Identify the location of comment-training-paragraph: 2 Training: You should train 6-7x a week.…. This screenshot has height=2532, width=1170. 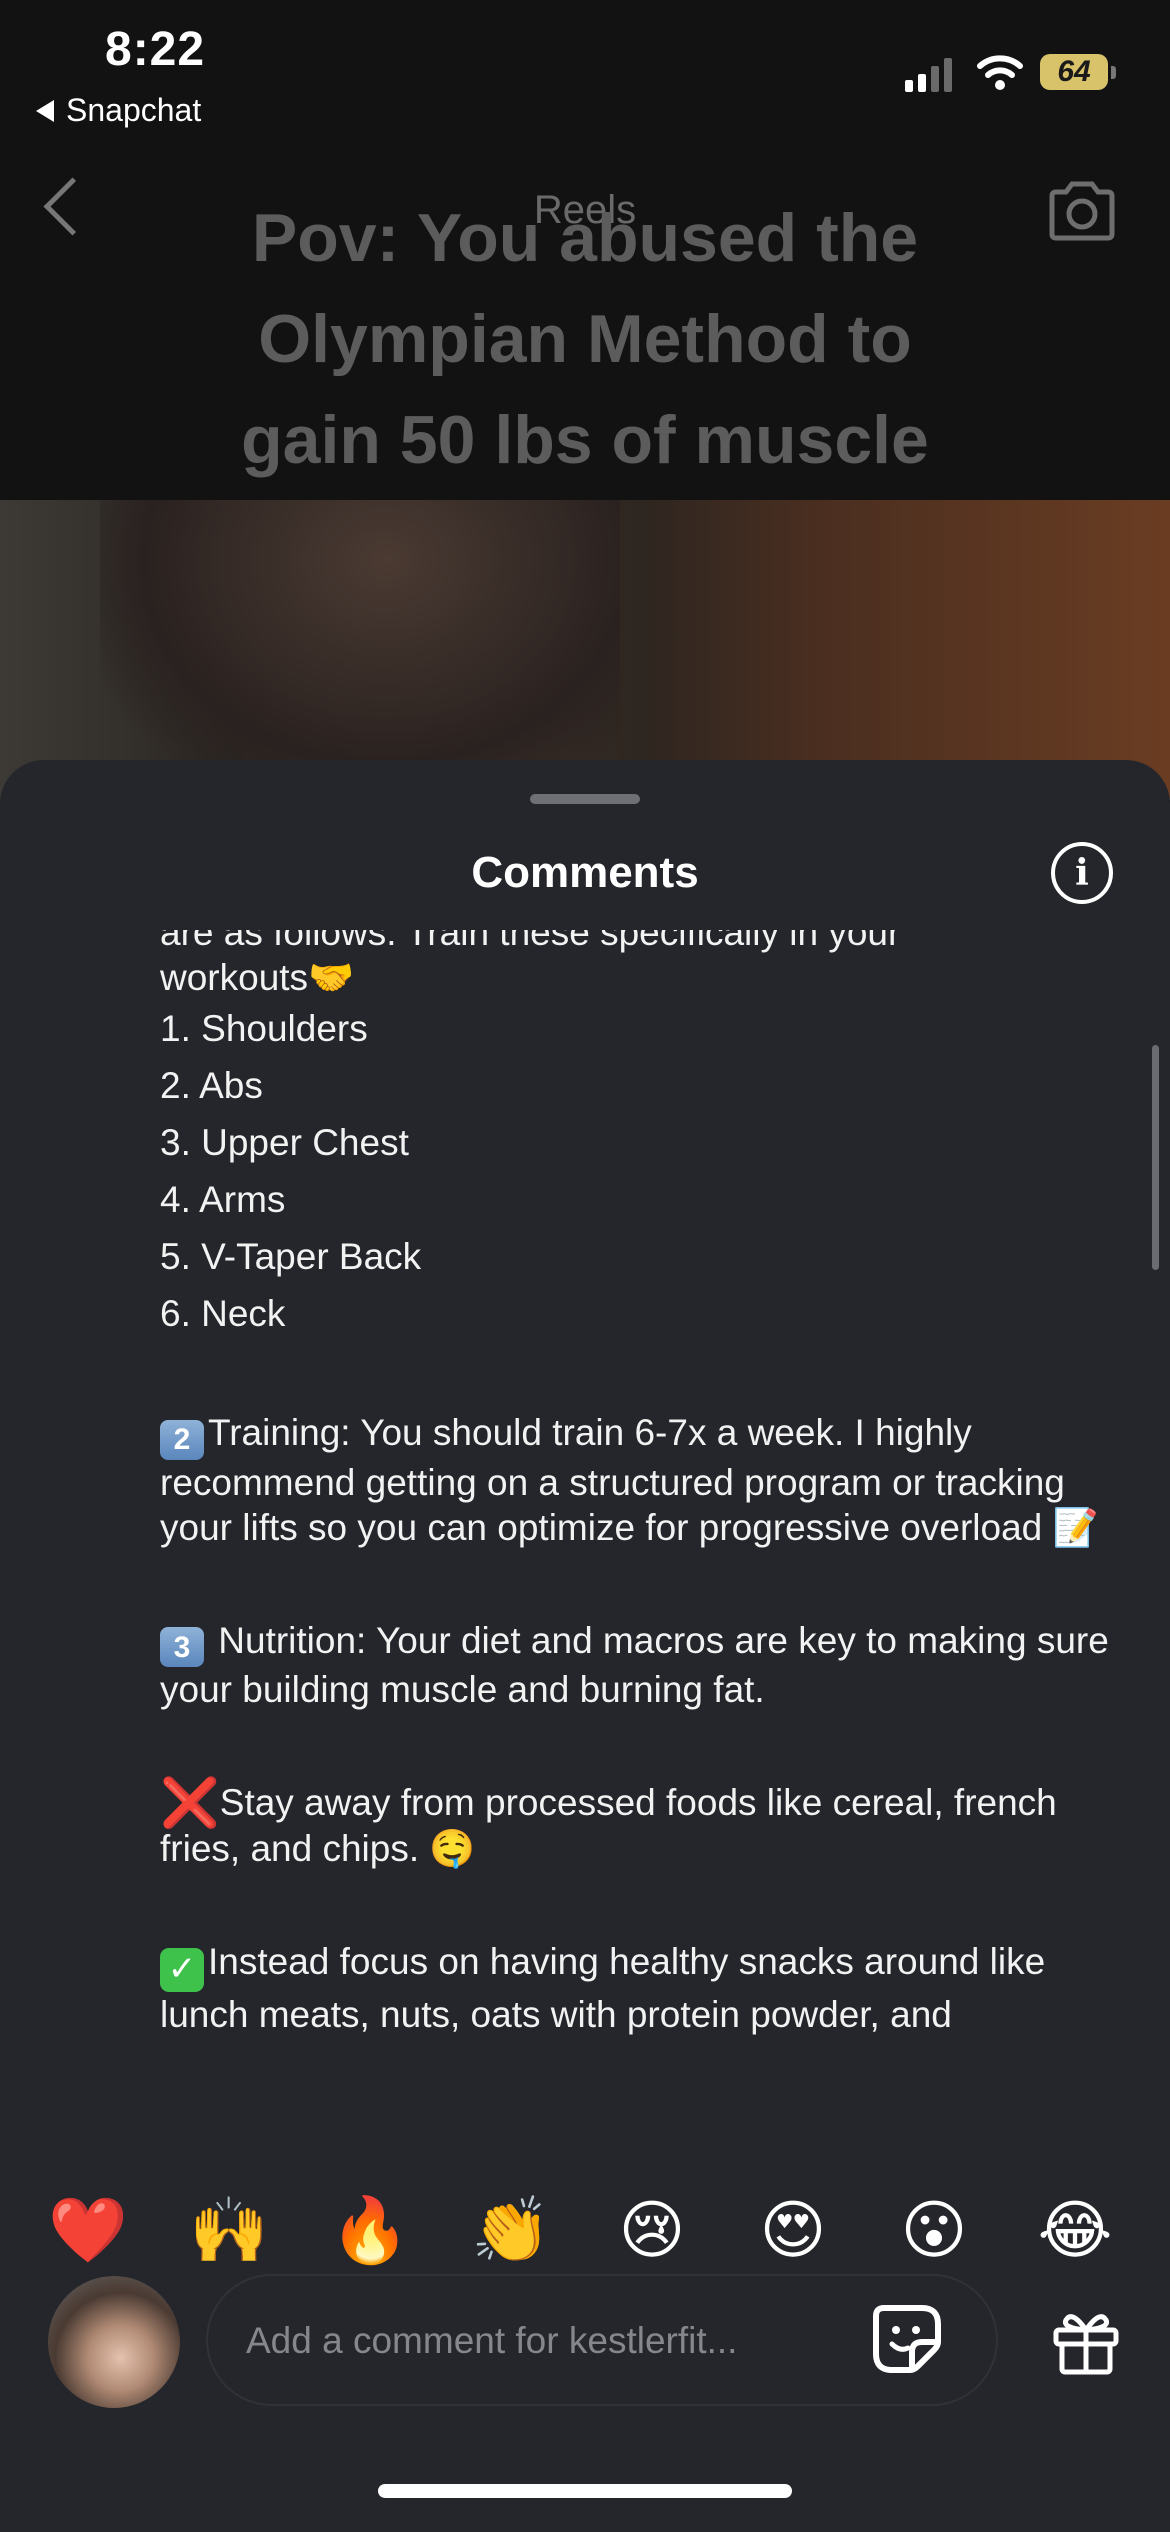
(640, 1480).